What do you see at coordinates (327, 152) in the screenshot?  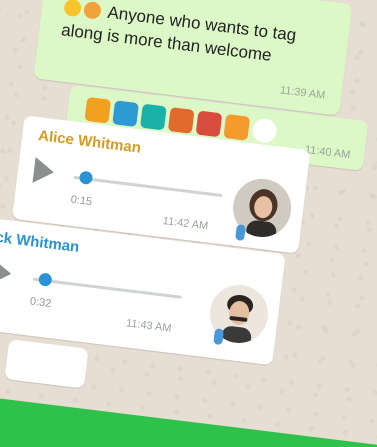 I see `message-time: 11:40 AM` at bounding box center [327, 152].